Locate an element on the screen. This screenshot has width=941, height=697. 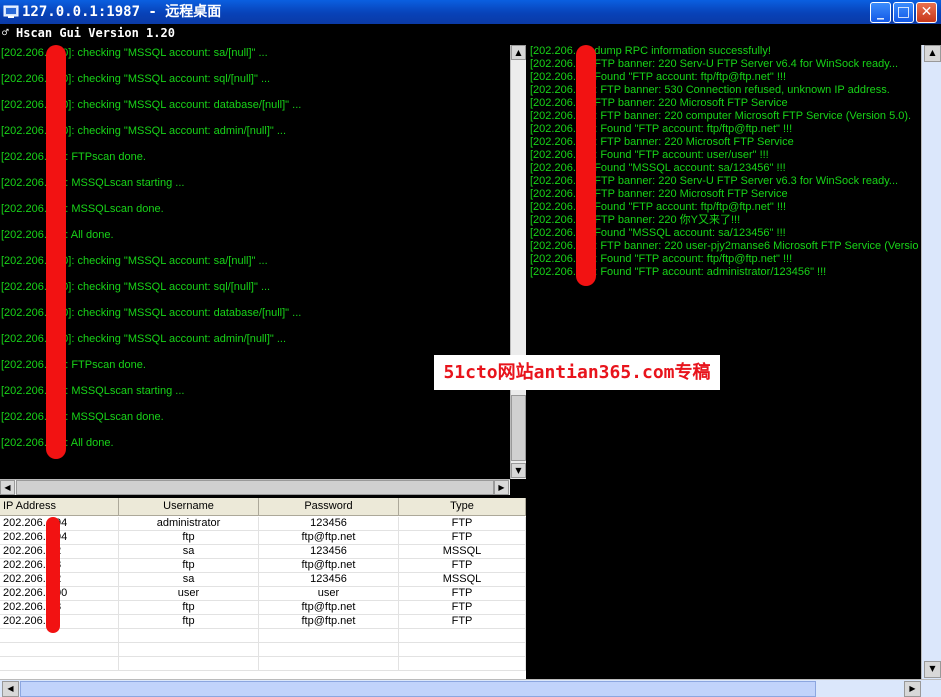
window-title: 127.0.0.1:1987 - 远程桌面 is located at coordinates (122, 12).